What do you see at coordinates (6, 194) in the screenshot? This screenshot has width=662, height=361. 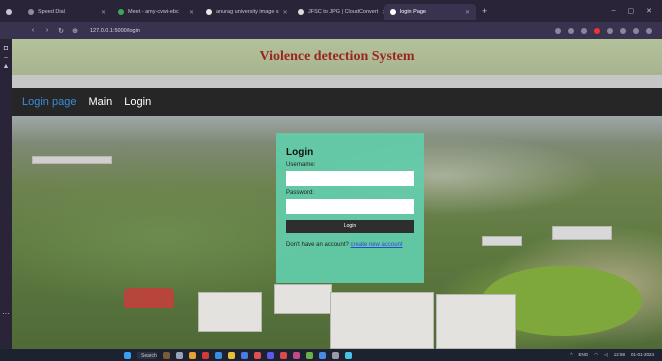 I see `browser-sidebar: ◘ – ▲ ⋯` at bounding box center [6, 194].